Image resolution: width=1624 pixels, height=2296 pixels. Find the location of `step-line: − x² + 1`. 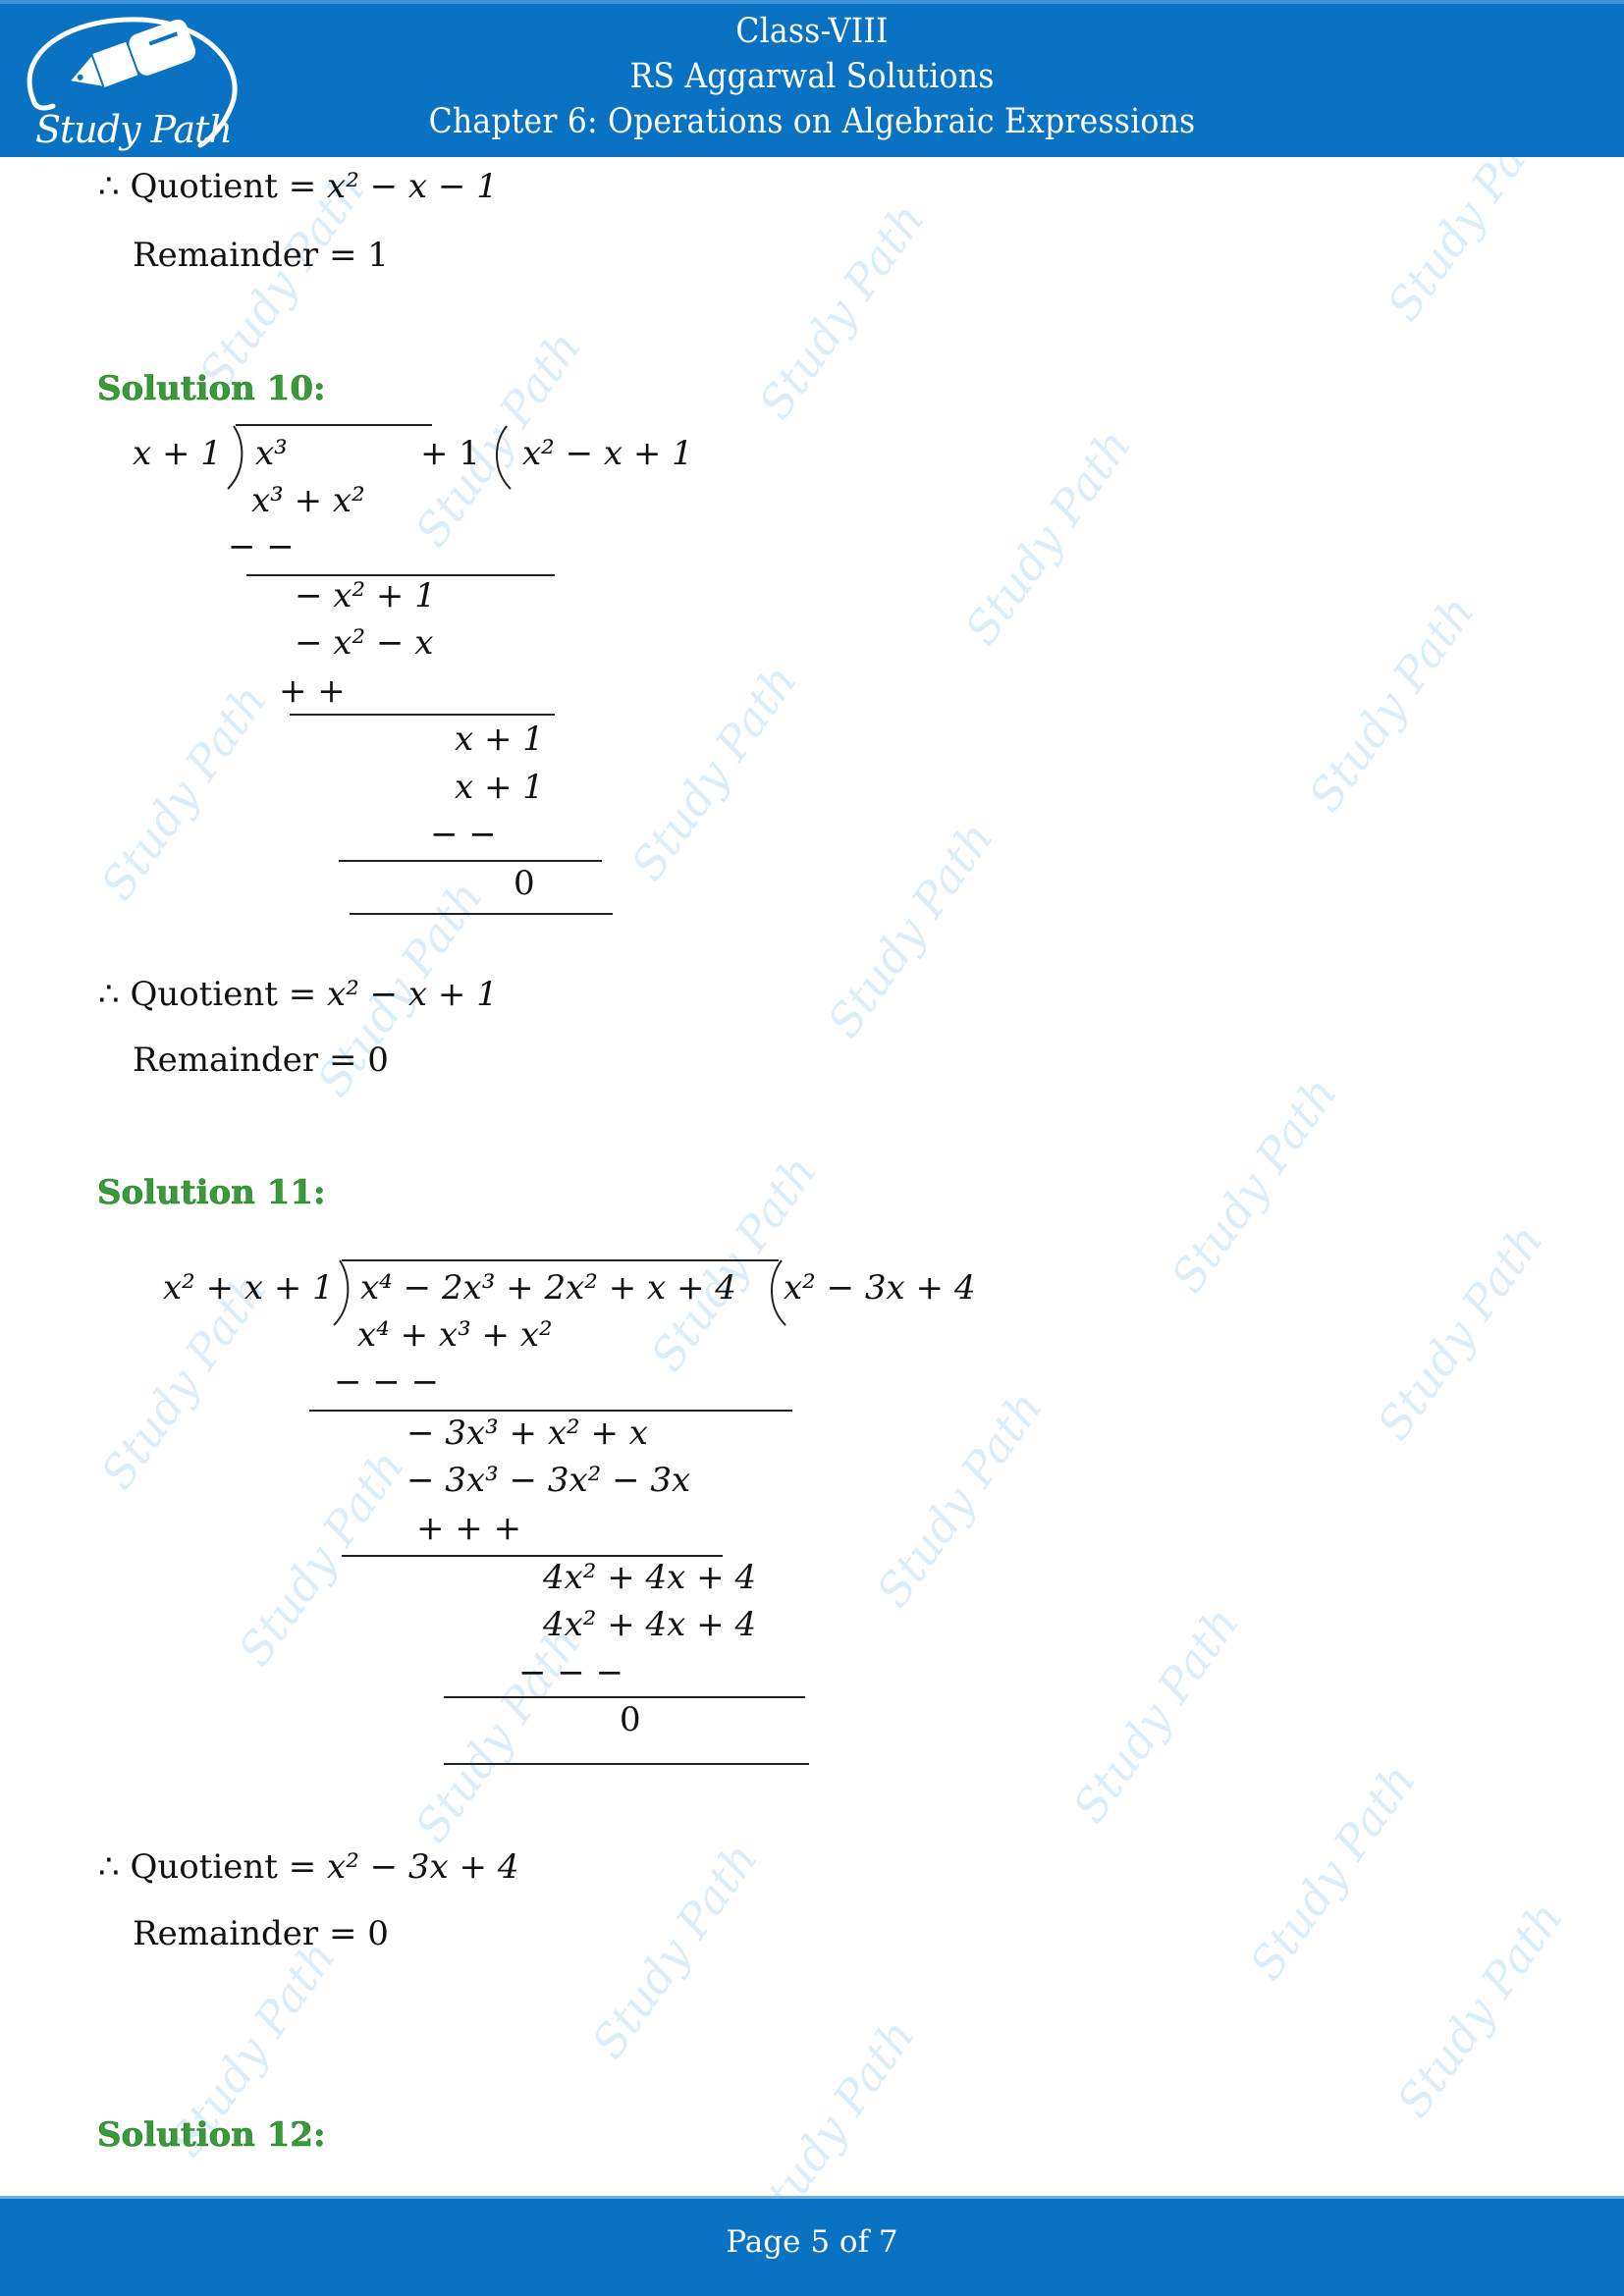

step-line: − x² + 1 is located at coordinates (365, 596).